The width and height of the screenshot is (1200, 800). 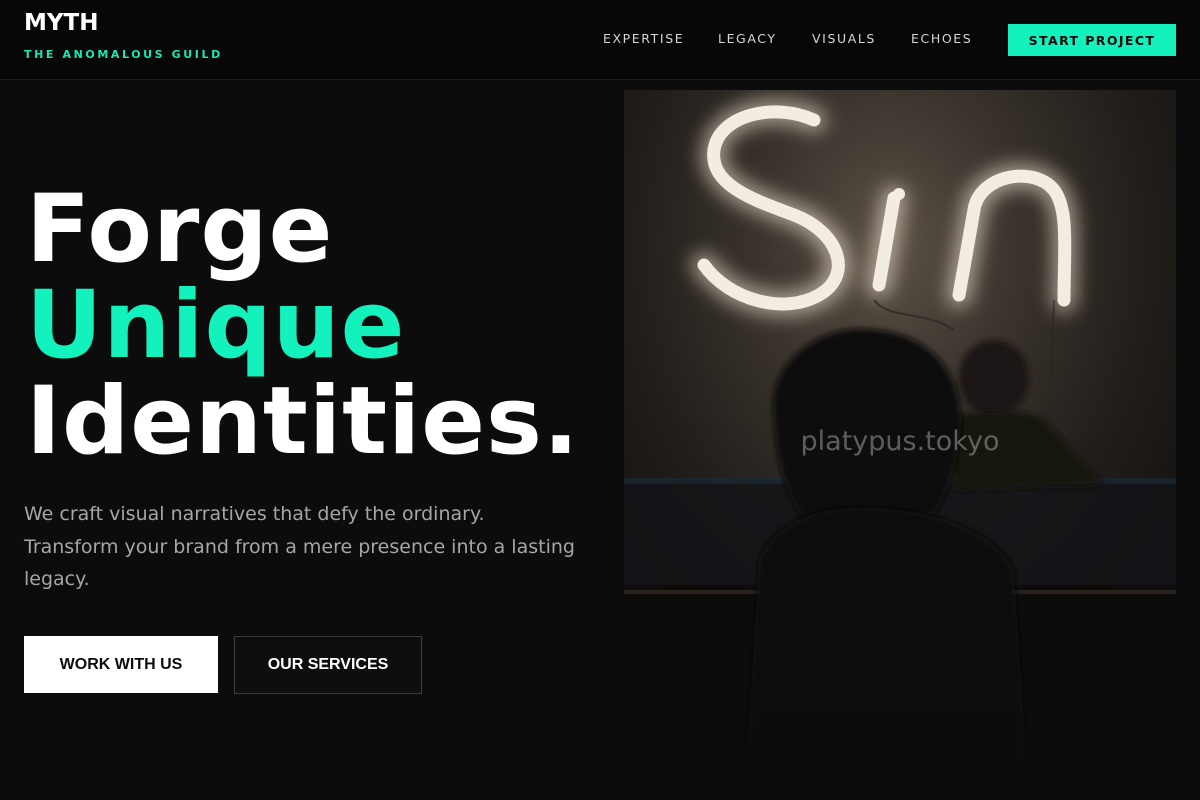 I want to click on start-project-button: START PROJECT, so click(x=1092, y=40).